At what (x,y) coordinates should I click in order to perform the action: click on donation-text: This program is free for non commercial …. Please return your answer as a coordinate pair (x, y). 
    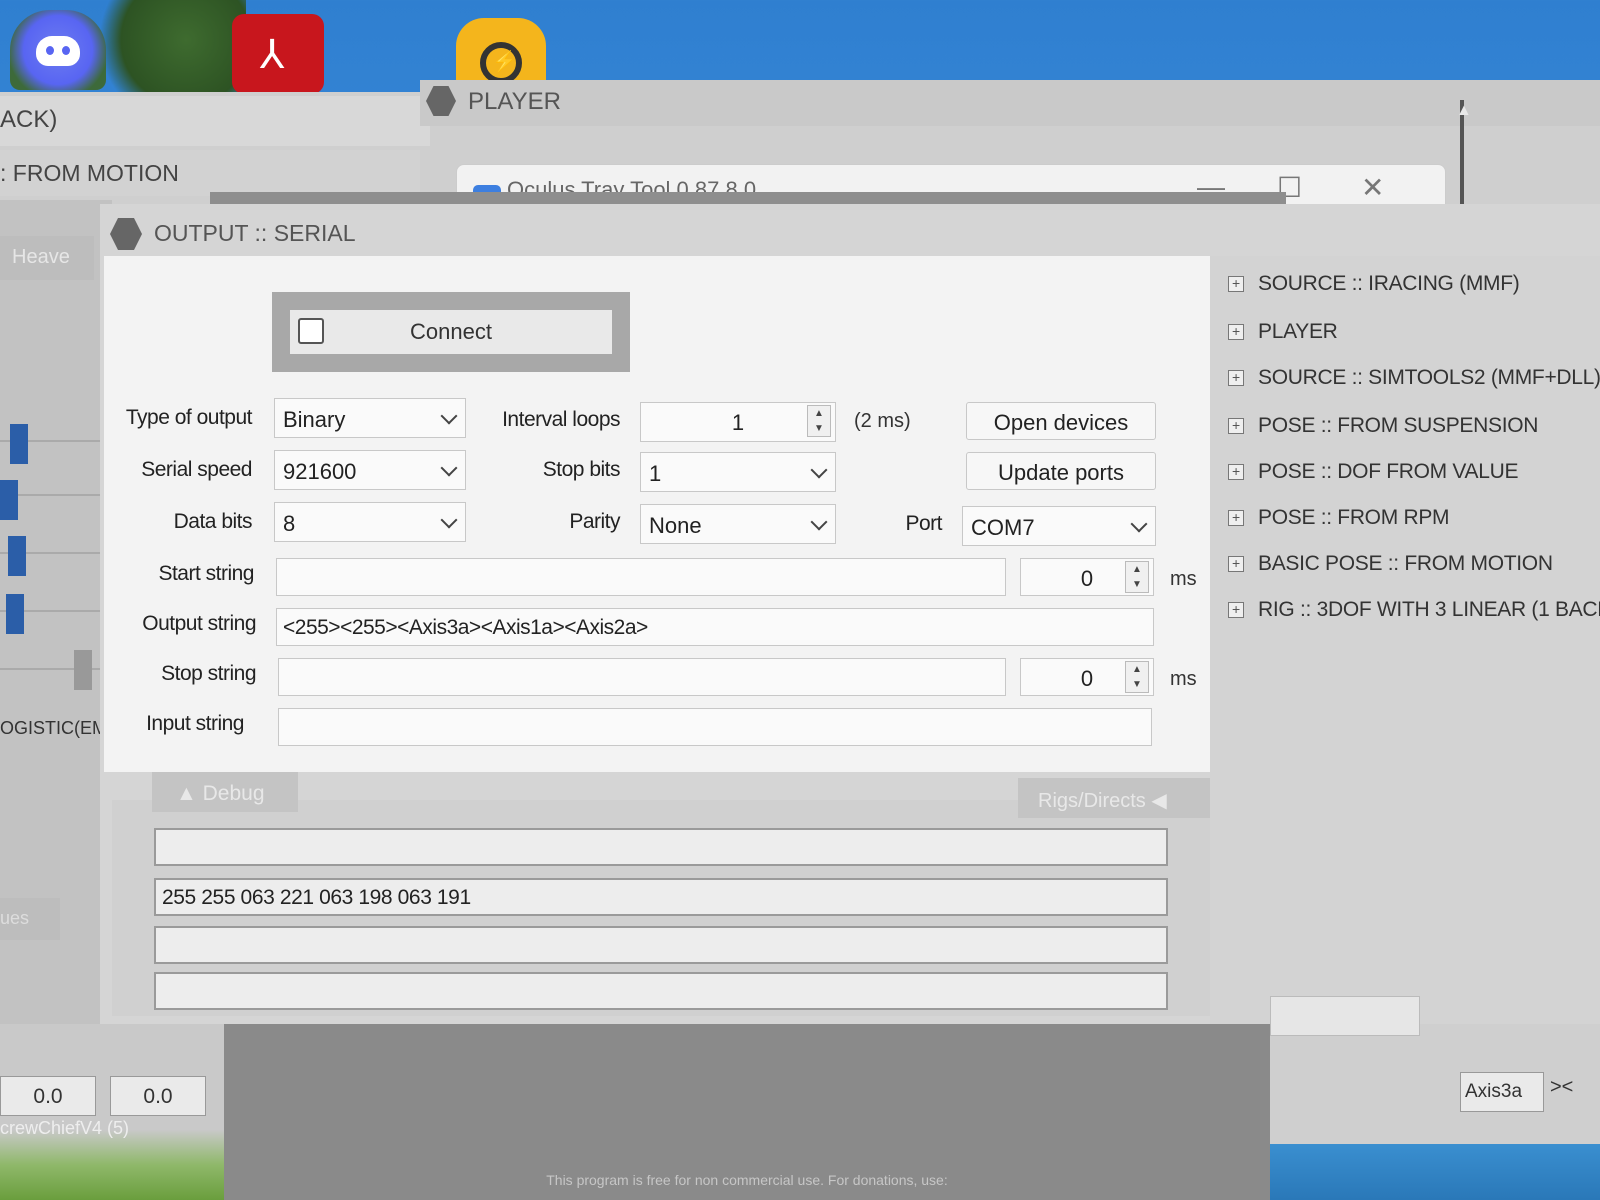
    Looking at the image, I should click on (747, 1180).